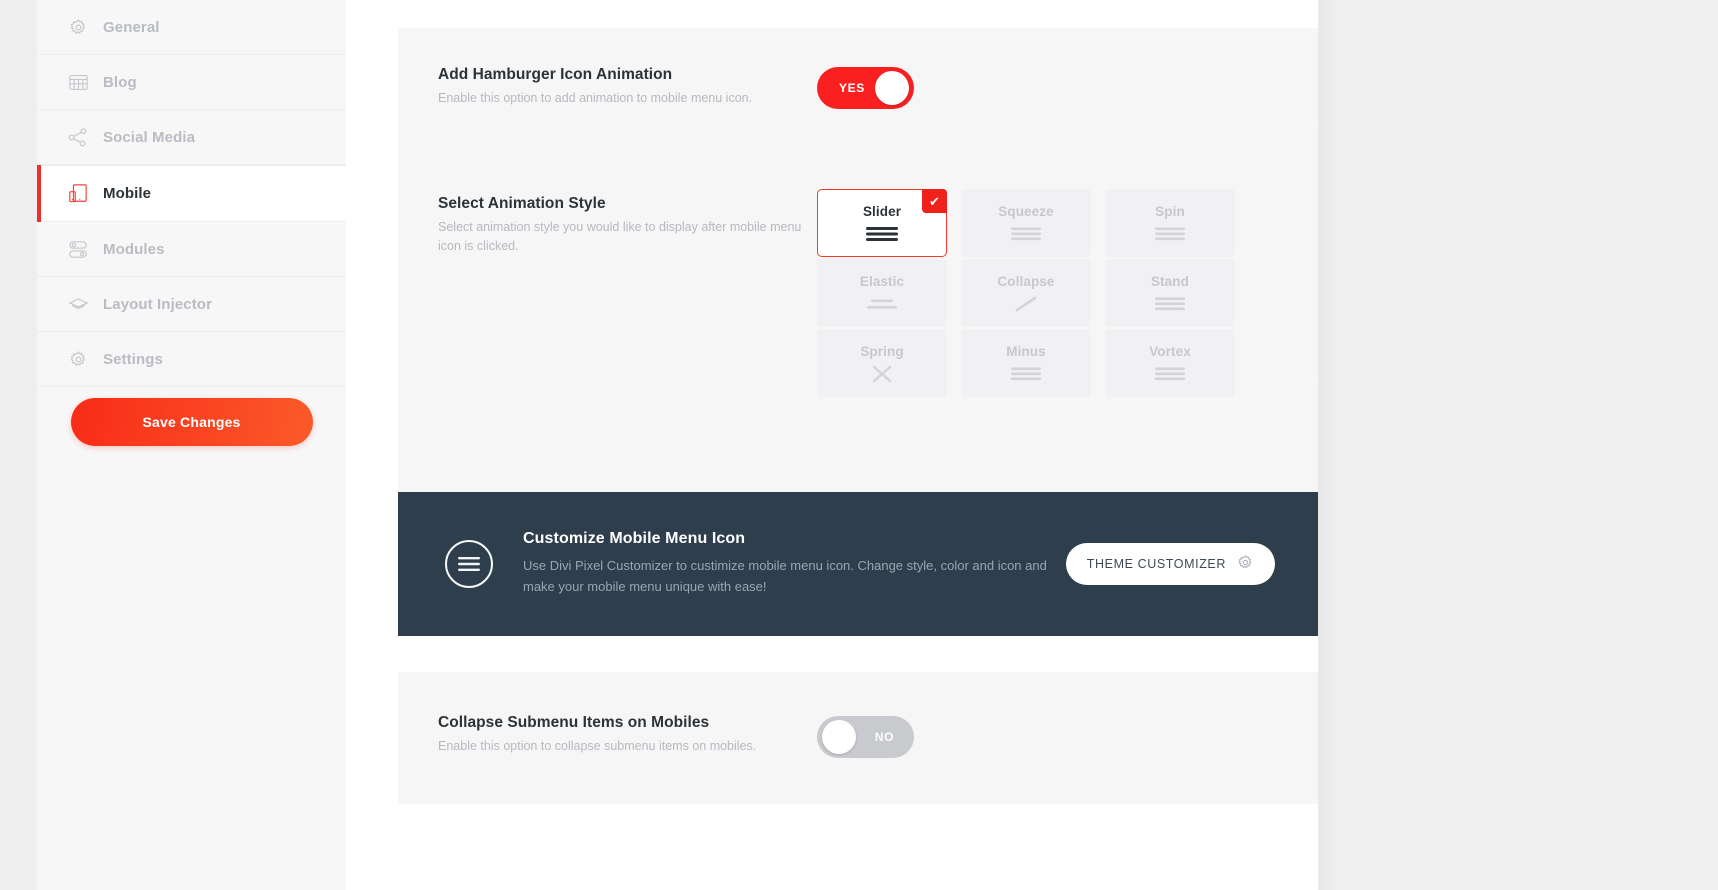 The height and width of the screenshot is (890, 1718). I want to click on selected-check-icon: ✔, so click(934, 201).